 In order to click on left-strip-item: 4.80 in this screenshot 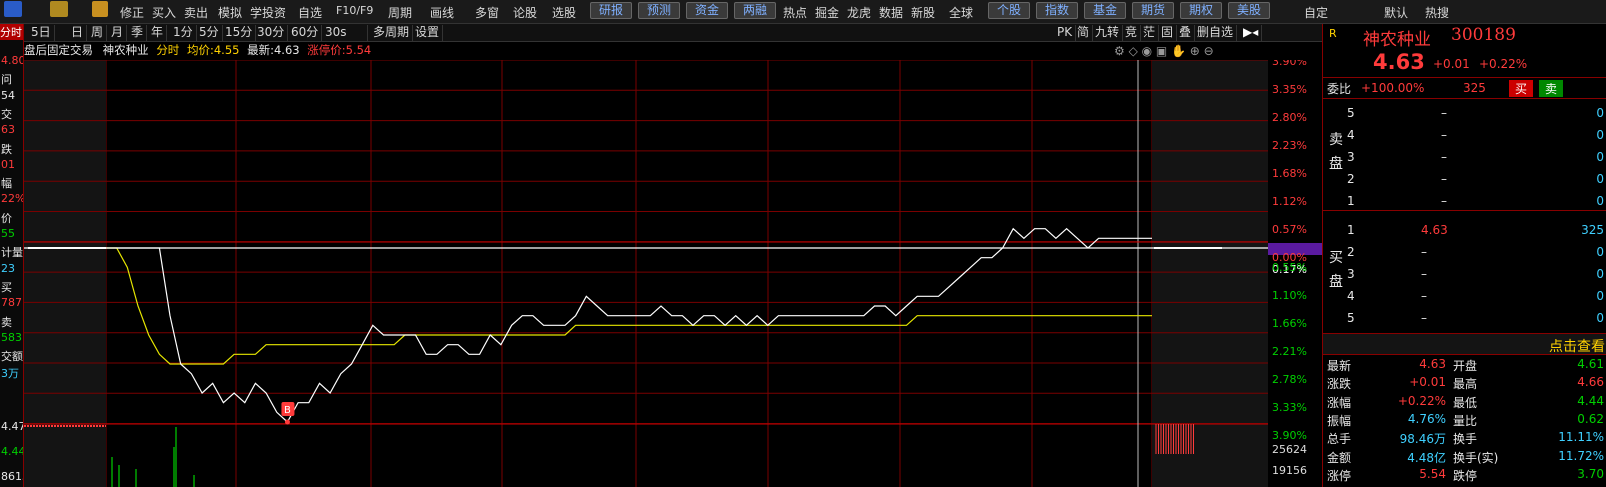, I will do `click(12, 60)`.